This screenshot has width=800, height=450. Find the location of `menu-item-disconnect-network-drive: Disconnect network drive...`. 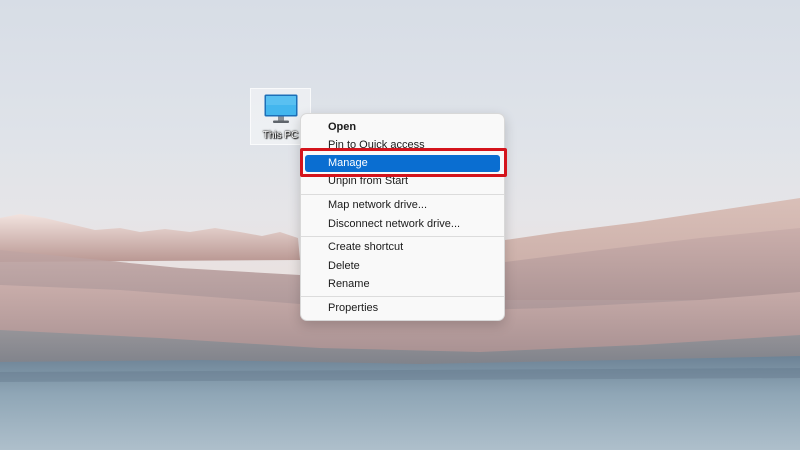

menu-item-disconnect-network-drive: Disconnect network drive... is located at coordinates (402, 224).